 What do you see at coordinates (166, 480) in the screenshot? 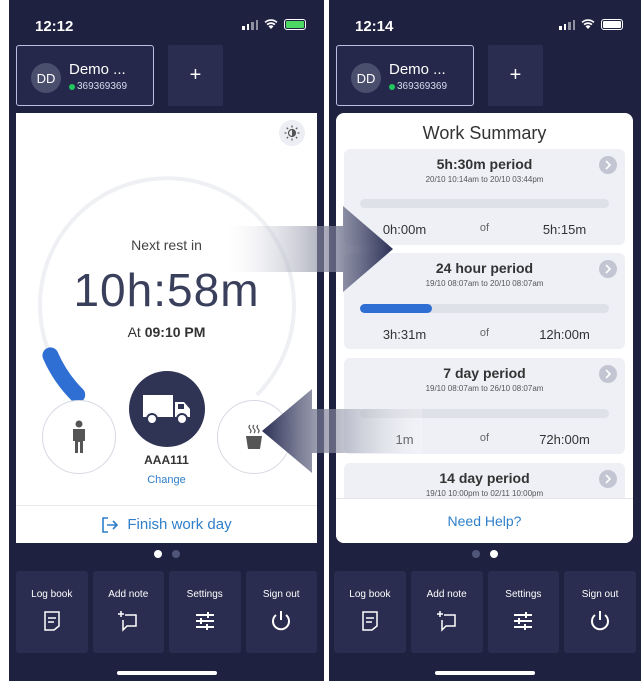
I see `change-vehicle-link: Change` at bounding box center [166, 480].